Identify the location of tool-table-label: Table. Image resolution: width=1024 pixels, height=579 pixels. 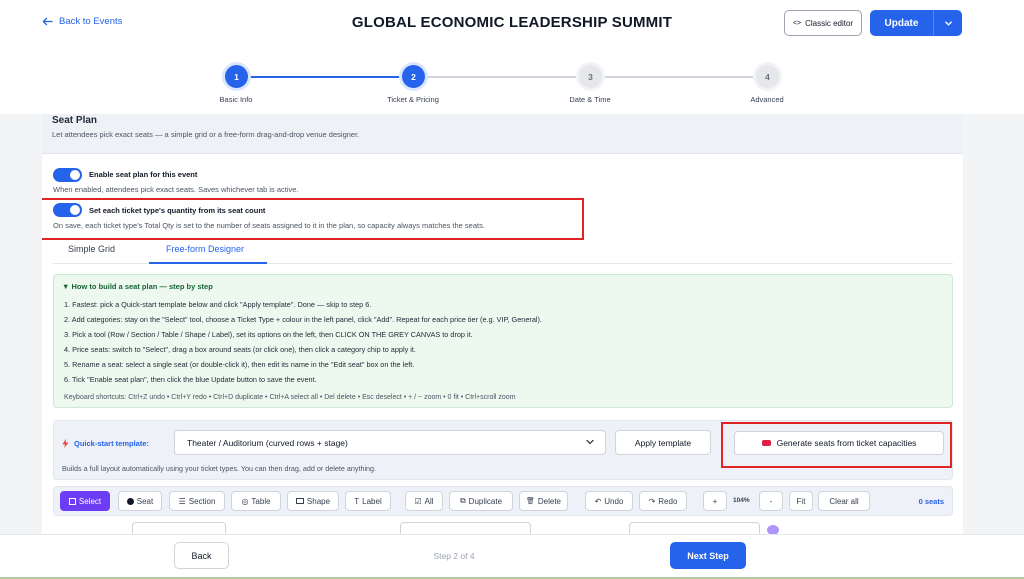
(261, 501).